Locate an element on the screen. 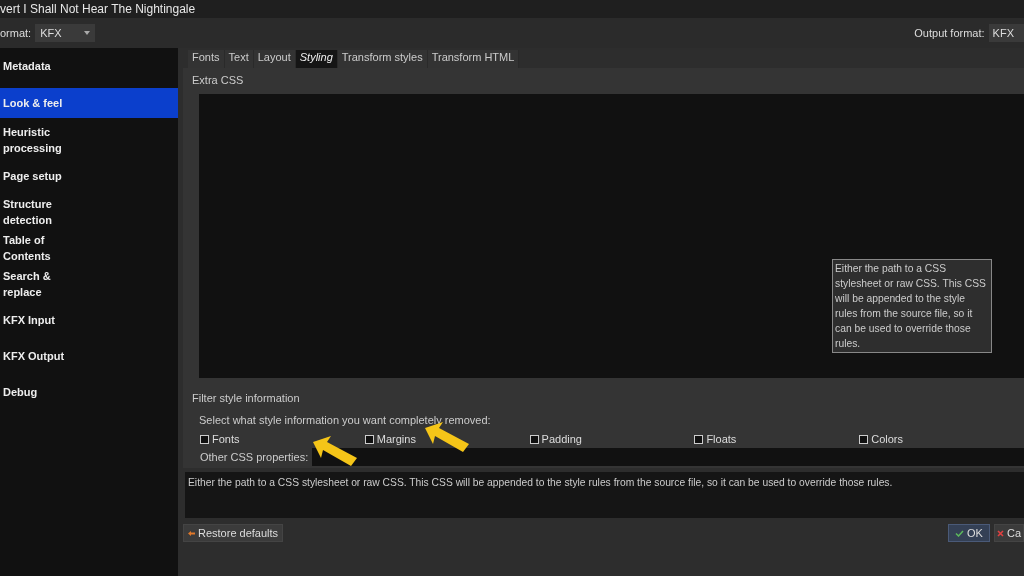  sidebar-item: Debug is located at coordinates (89, 392).